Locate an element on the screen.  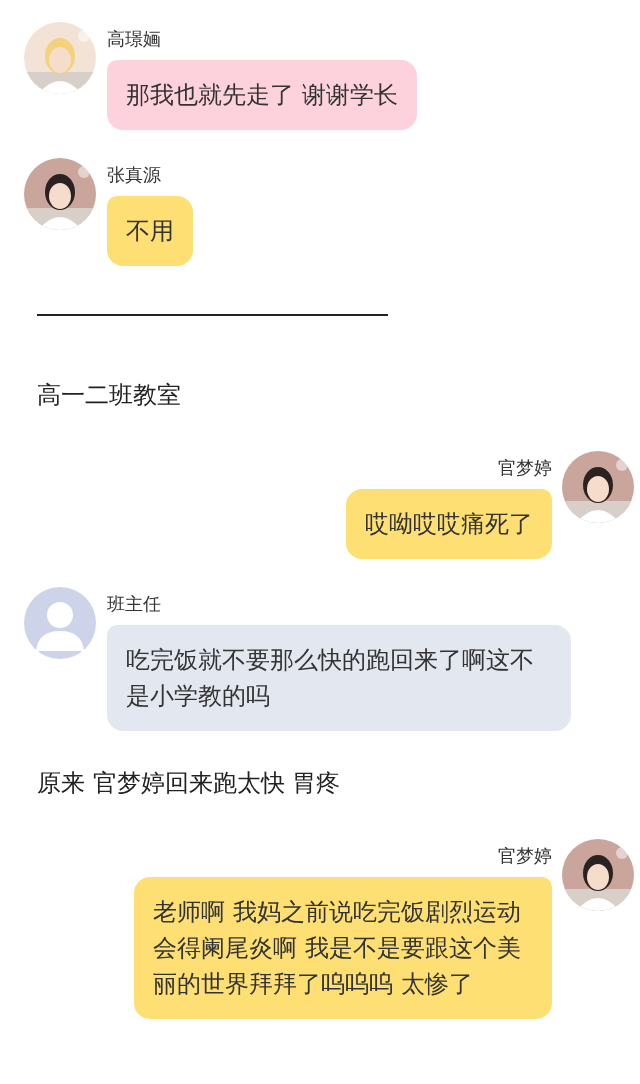
default-avatar-icon is located at coordinates (60, 623).